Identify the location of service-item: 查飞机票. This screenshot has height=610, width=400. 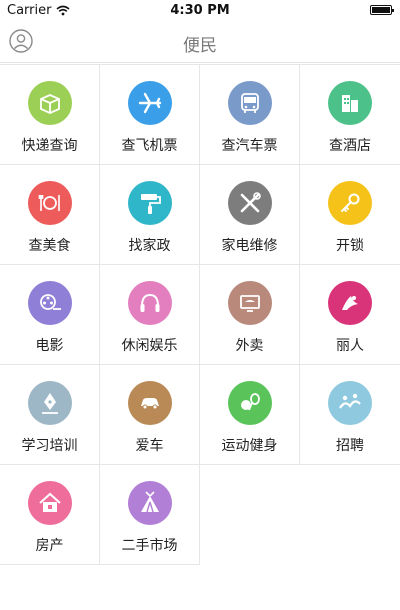
(150, 115).